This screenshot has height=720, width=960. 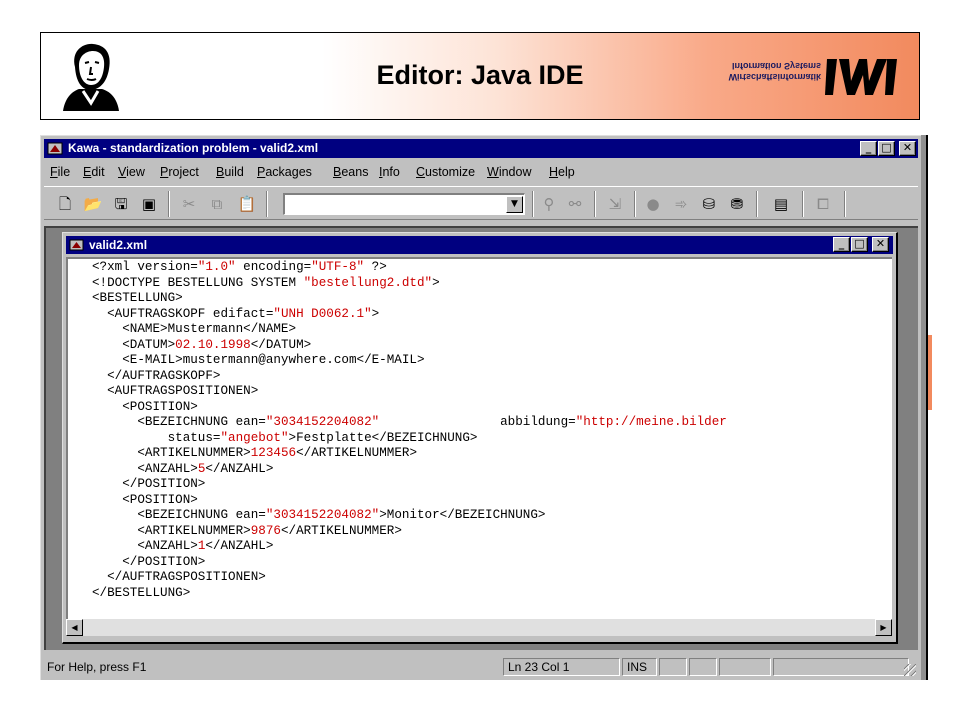 What do you see at coordinates (230, 172) in the screenshot?
I see `menu-build: Build` at bounding box center [230, 172].